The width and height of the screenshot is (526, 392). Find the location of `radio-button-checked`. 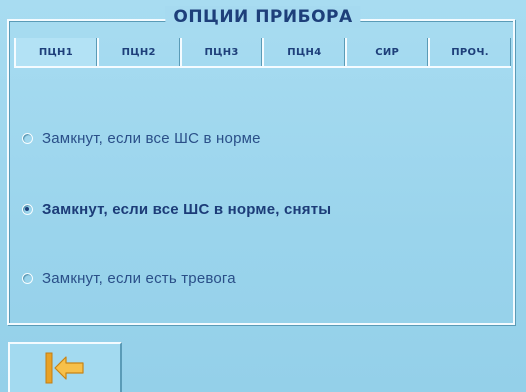

radio-button-checked is located at coordinates (27, 209).